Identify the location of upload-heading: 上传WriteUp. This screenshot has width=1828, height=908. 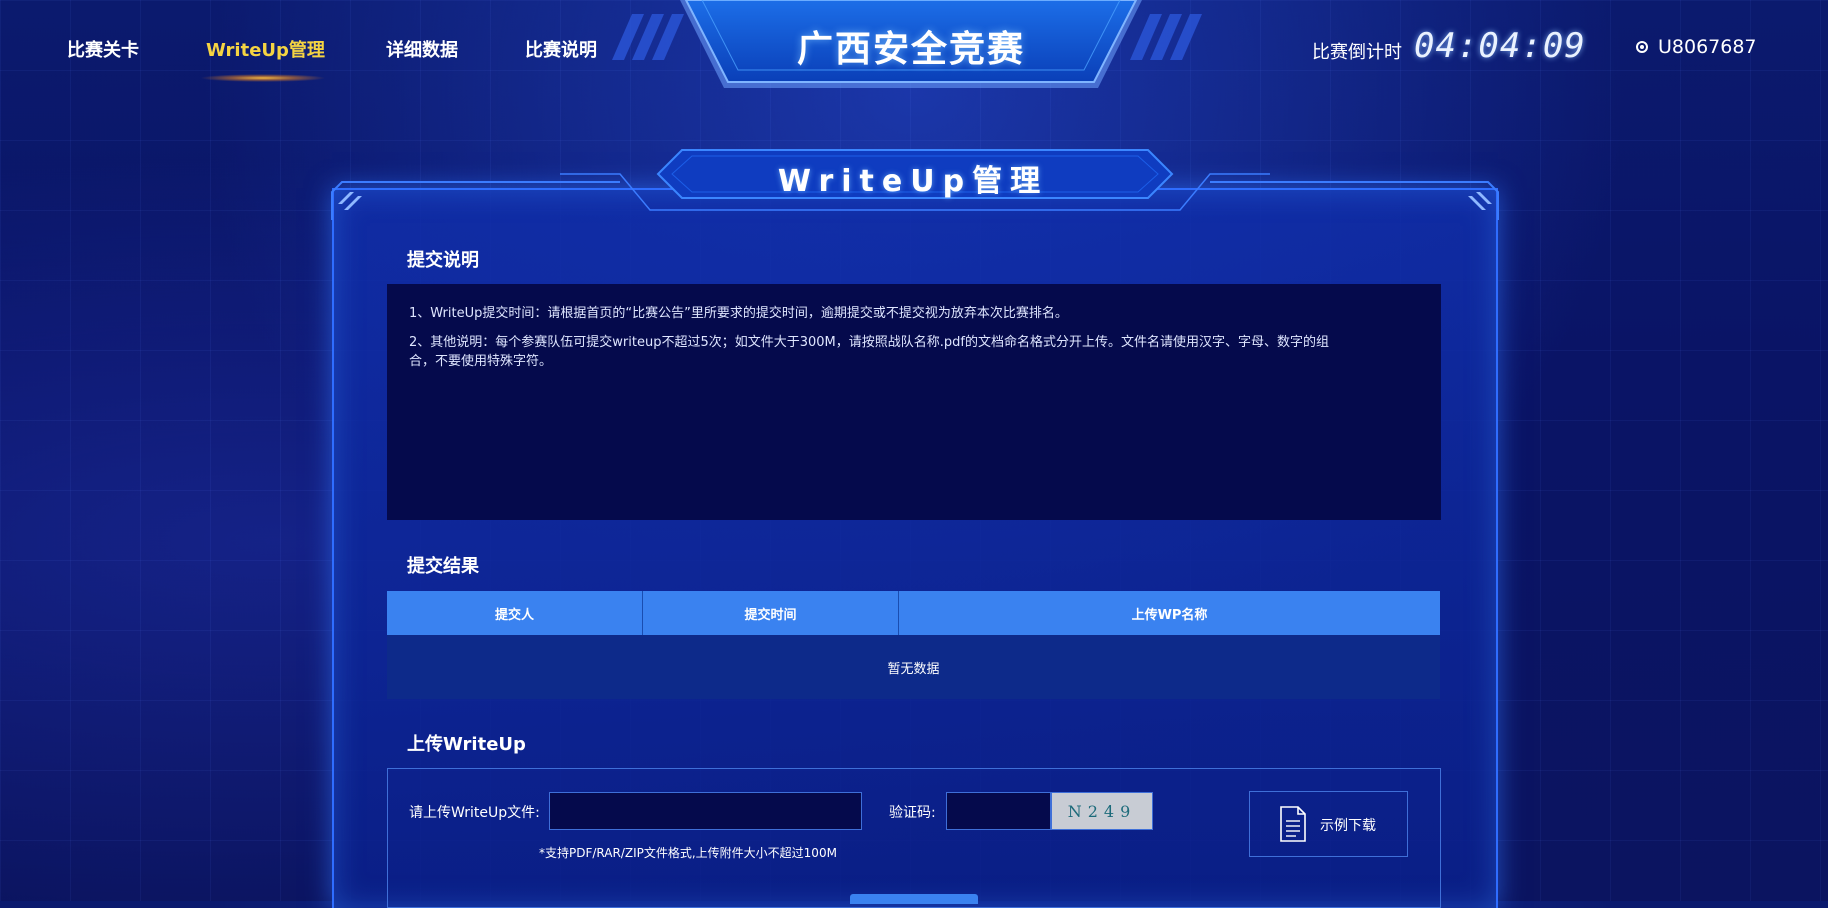
(466, 744).